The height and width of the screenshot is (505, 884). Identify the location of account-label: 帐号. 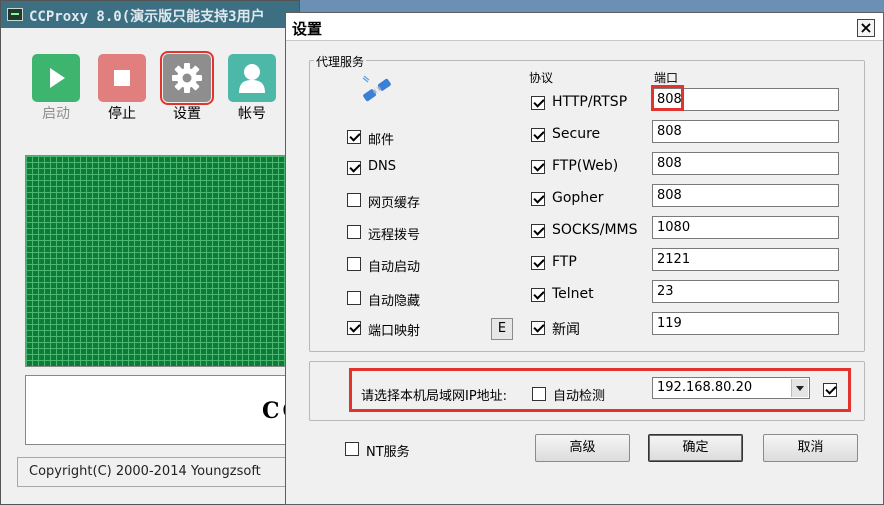
(252, 114).